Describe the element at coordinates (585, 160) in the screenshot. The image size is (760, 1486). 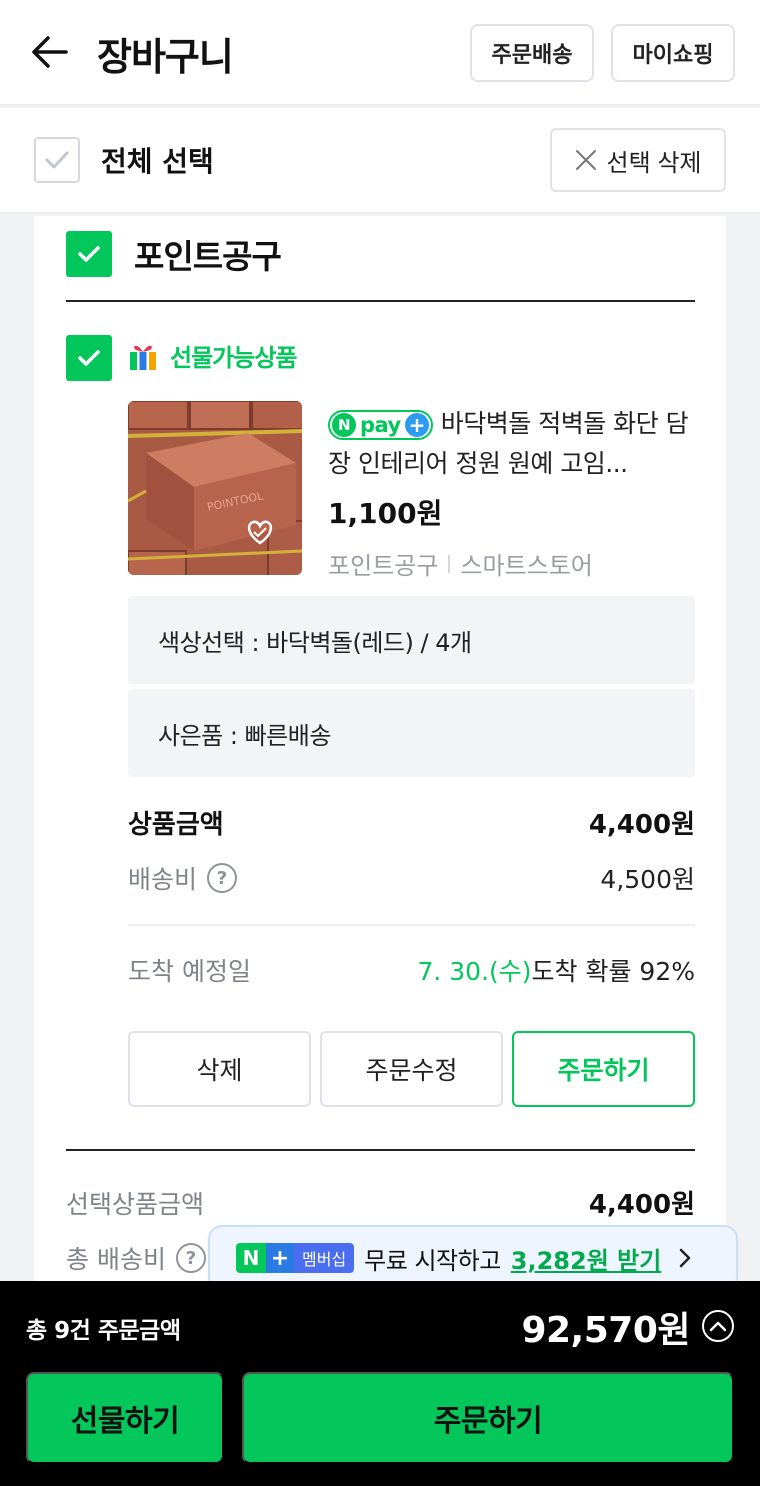
I see `close-icon` at that location.